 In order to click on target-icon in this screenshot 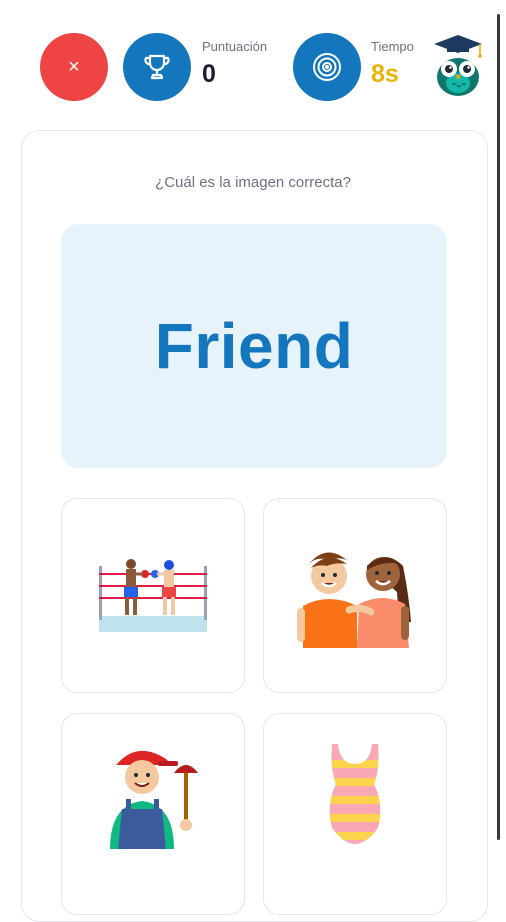, I will do `click(327, 67)`.